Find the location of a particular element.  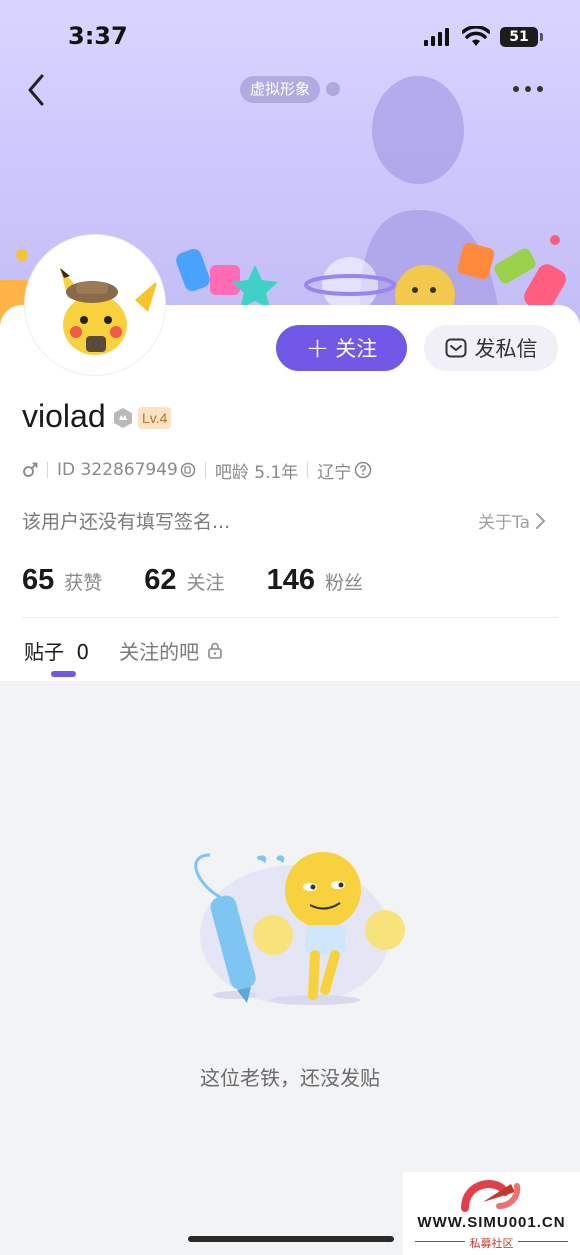

status-bar: 3:37 51 is located at coordinates (290, 40).